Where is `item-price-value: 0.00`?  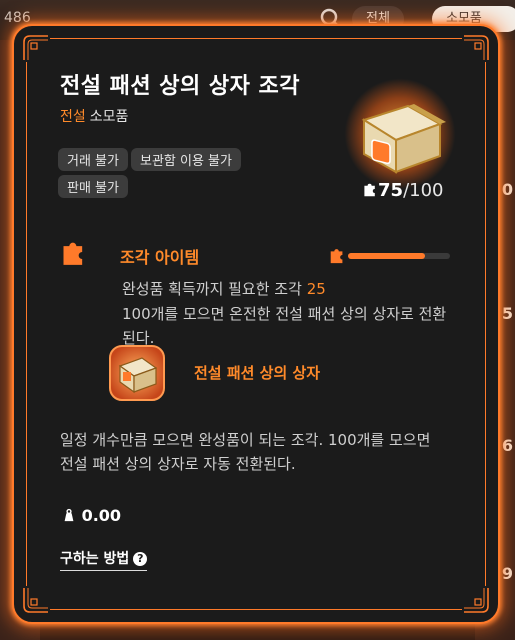 item-price-value: 0.00 is located at coordinates (101, 515).